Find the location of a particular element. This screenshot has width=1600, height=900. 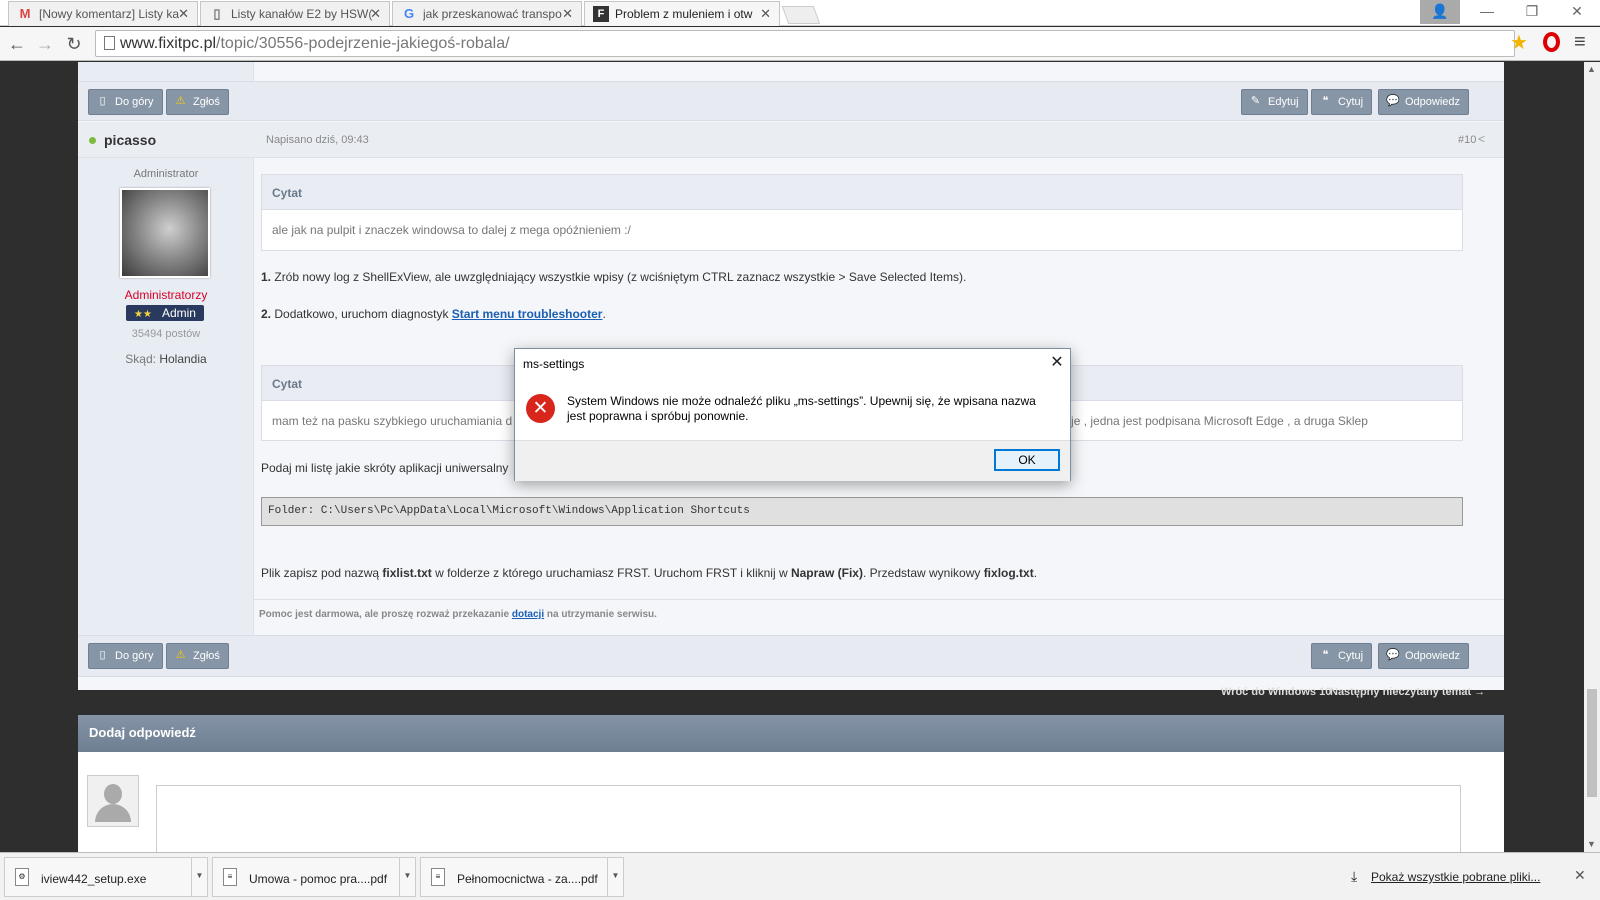

previous-post-left-column is located at coordinates (166, 71).